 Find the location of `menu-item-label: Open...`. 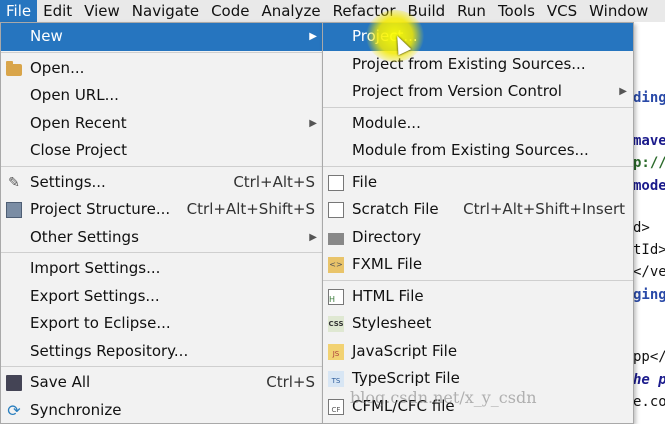

menu-item-label: Open... is located at coordinates (57, 68).